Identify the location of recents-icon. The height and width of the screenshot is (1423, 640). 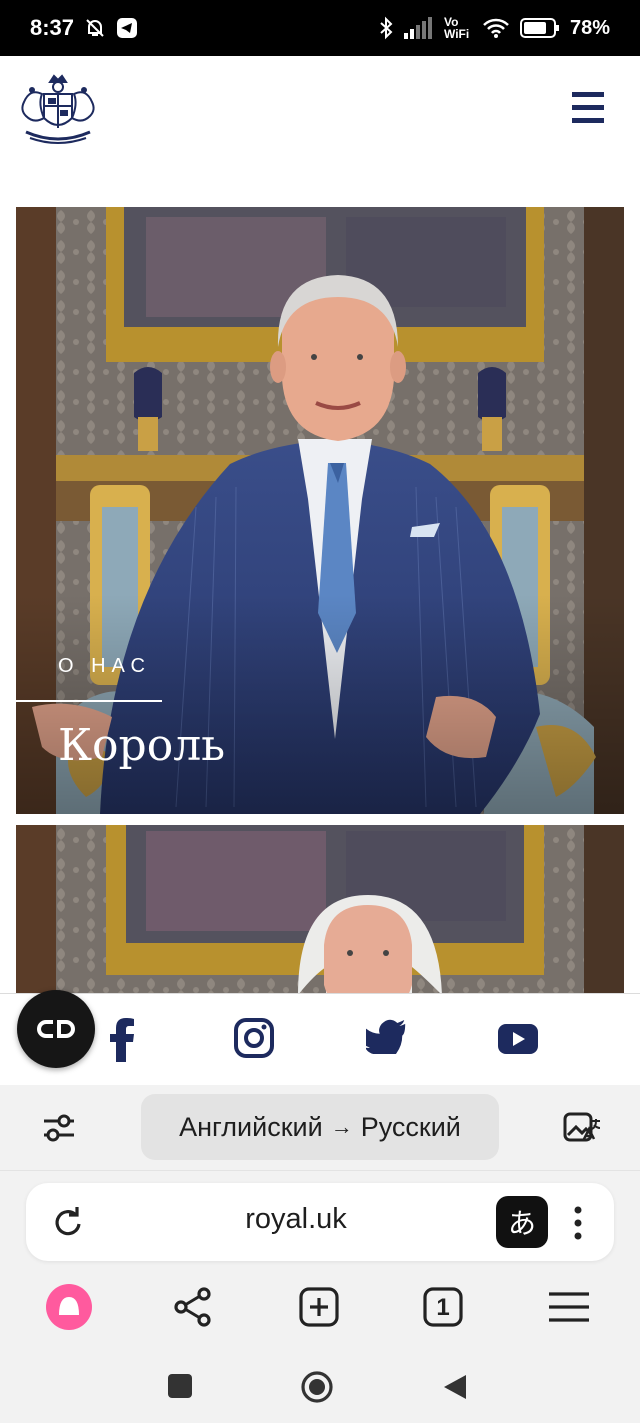
(180, 1386).